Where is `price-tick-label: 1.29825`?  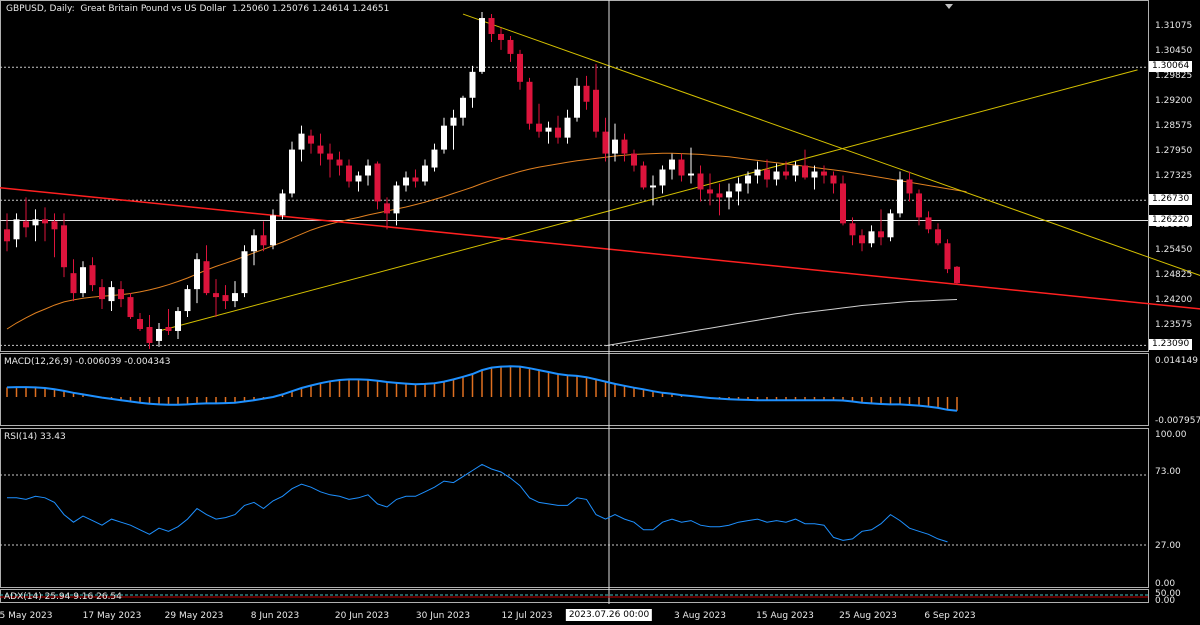 price-tick-label: 1.29825 is located at coordinates (1174, 75).